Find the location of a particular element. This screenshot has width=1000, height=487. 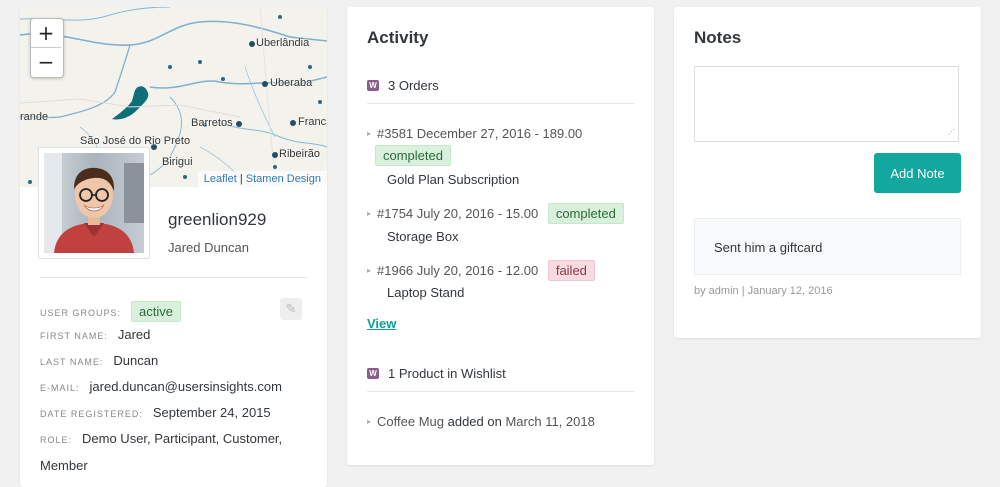

status-badge: failed is located at coordinates (571, 270).